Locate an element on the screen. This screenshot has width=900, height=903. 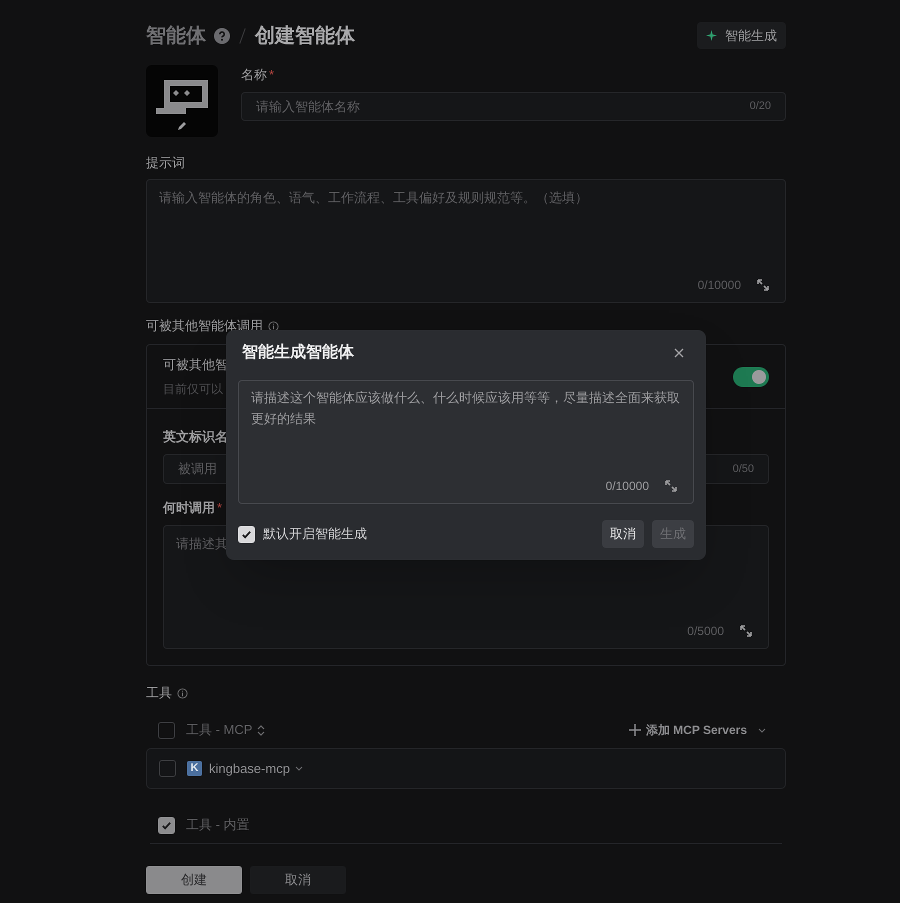
breadcrumb-item: 创建智能体 is located at coordinates (305, 36).